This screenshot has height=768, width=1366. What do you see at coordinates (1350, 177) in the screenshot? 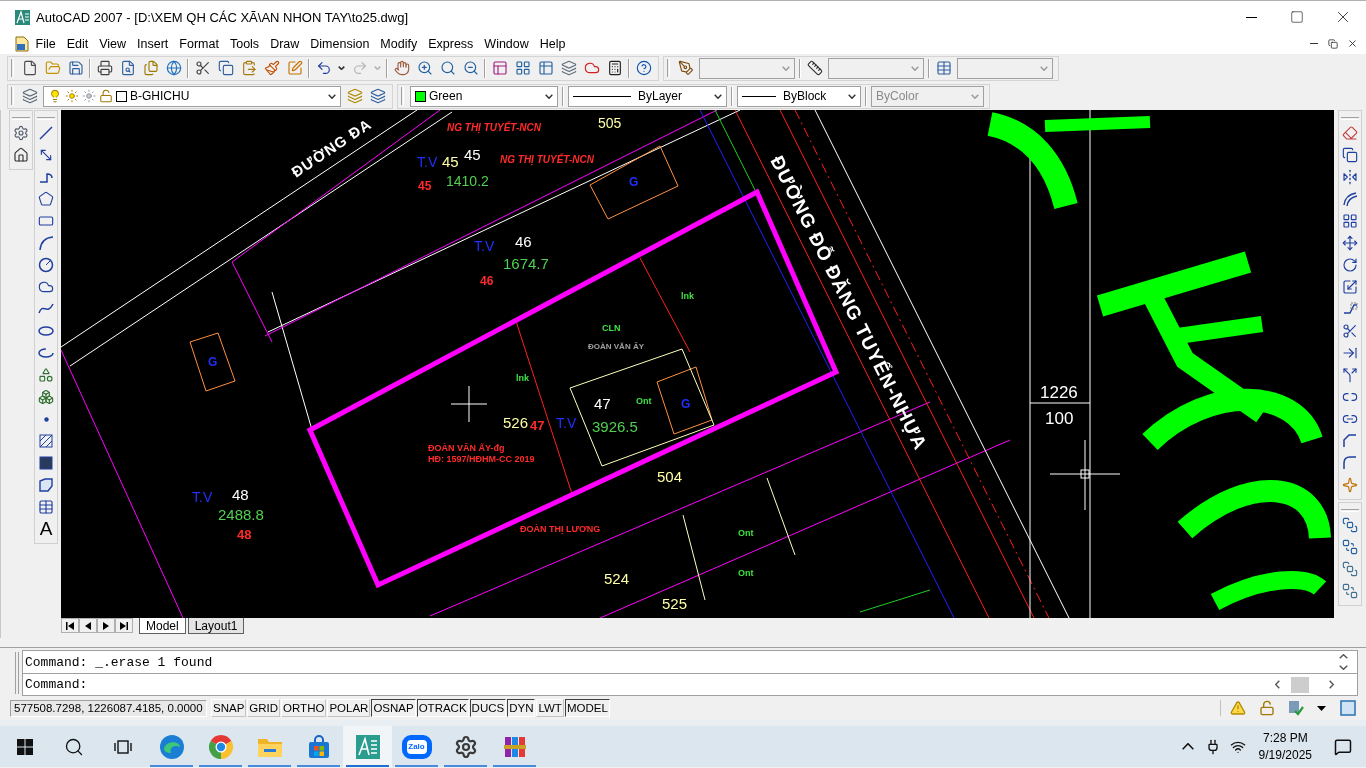
I see `mirror-icon` at bounding box center [1350, 177].